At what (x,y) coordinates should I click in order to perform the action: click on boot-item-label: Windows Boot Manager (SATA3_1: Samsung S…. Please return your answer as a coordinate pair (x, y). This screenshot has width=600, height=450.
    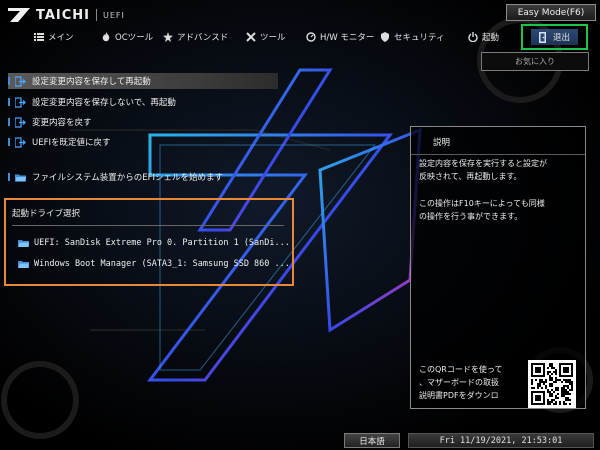
    Looking at the image, I should click on (162, 264).